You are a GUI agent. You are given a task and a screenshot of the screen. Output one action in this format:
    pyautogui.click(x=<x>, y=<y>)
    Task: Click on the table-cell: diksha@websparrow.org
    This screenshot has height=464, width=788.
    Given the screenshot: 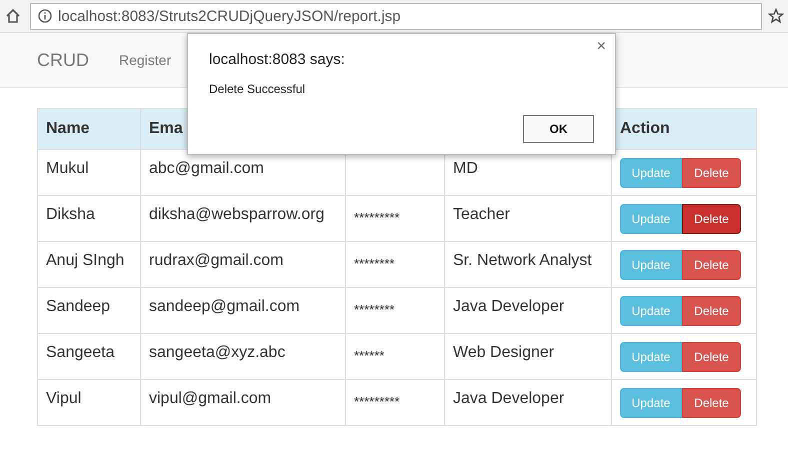 What is the action you would take?
    pyautogui.click(x=243, y=219)
    